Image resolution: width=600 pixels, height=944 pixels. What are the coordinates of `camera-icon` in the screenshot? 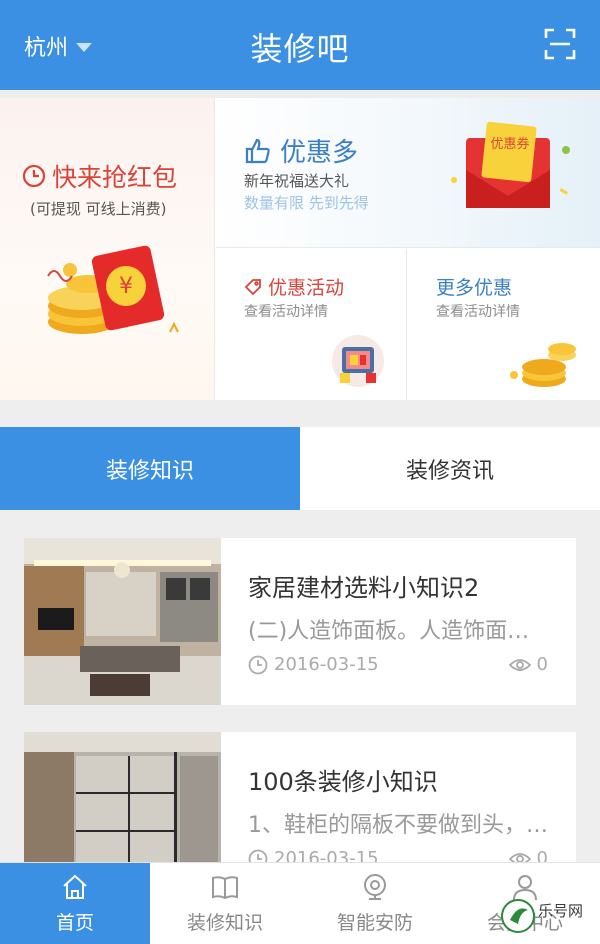 It's located at (375, 887).